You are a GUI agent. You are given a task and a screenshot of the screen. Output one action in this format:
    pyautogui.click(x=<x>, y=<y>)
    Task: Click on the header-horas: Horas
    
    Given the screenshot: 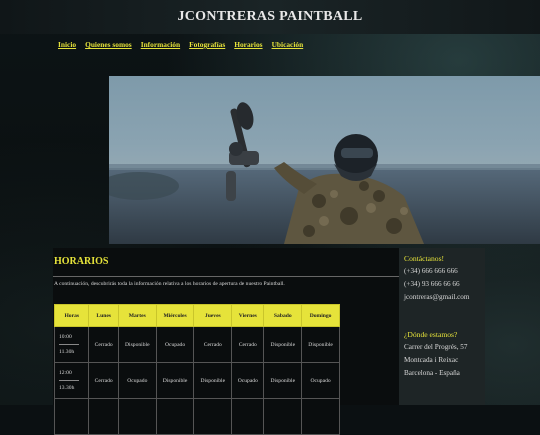 What is the action you would take?
    pyautogui.click(x=71, y=315)
    